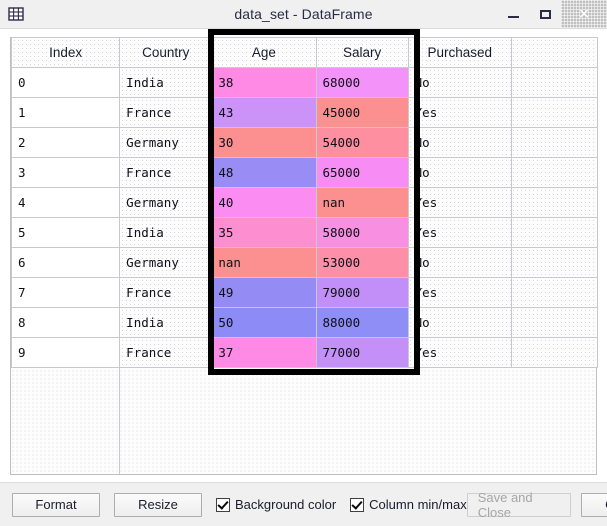 This screenshot has height=526, width=607. Describe the element at coordinates (593, 504) in the screenshot. I see `close-button: Close` at that location.